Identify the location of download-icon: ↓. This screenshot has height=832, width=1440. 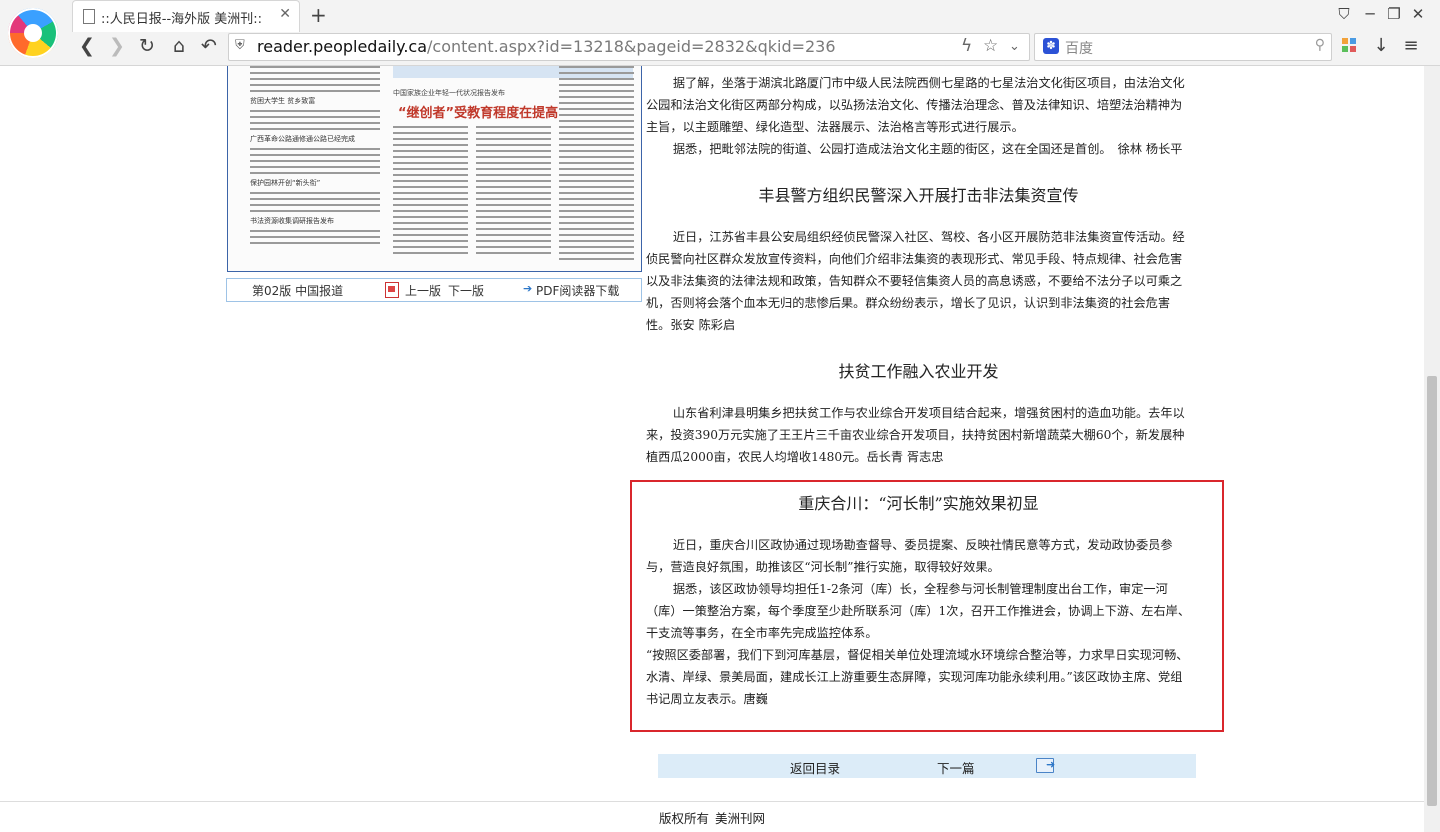
(1381, 45).